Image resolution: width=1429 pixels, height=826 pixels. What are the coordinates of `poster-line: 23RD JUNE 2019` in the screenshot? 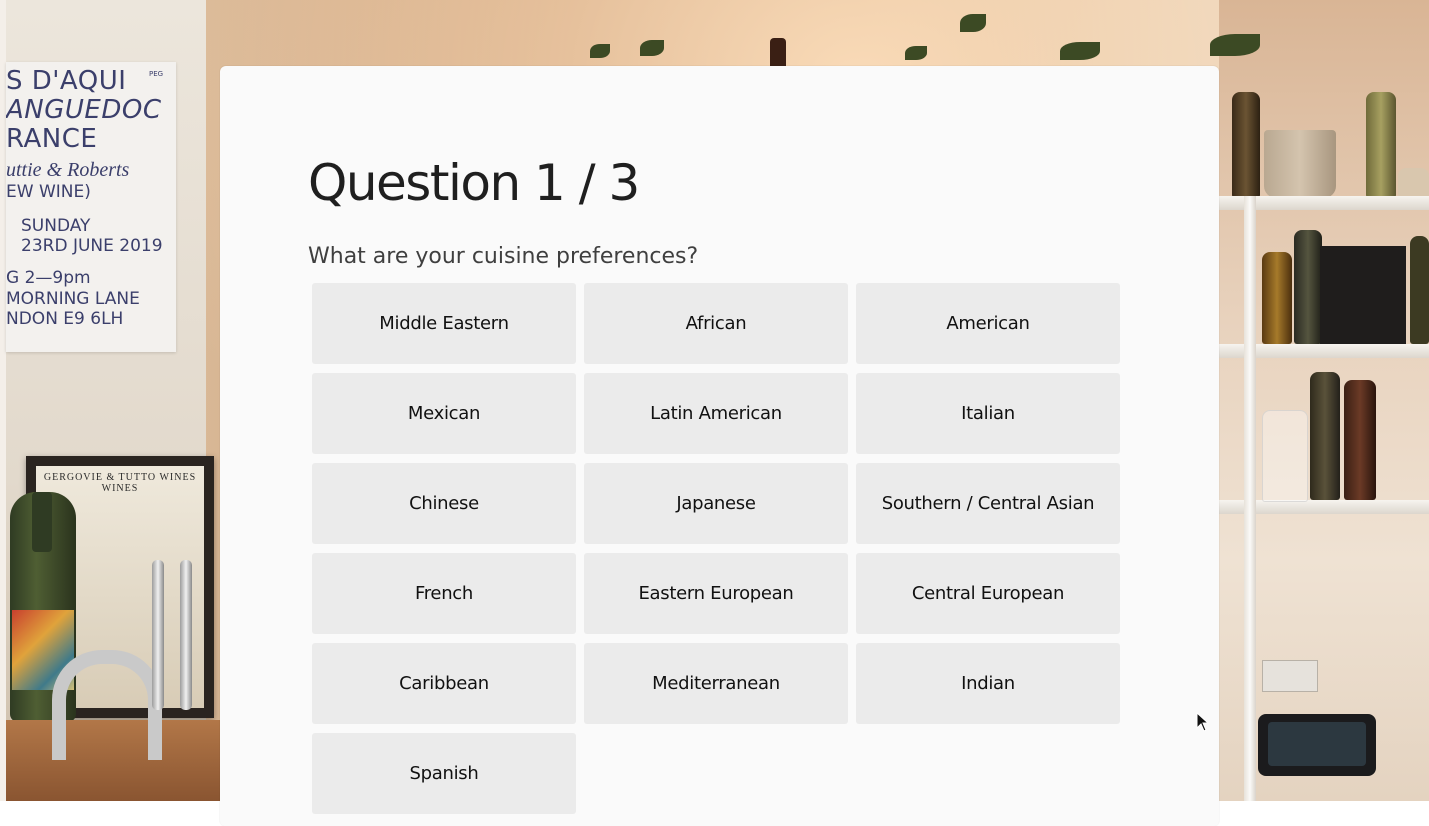 It's located at (92, 246).